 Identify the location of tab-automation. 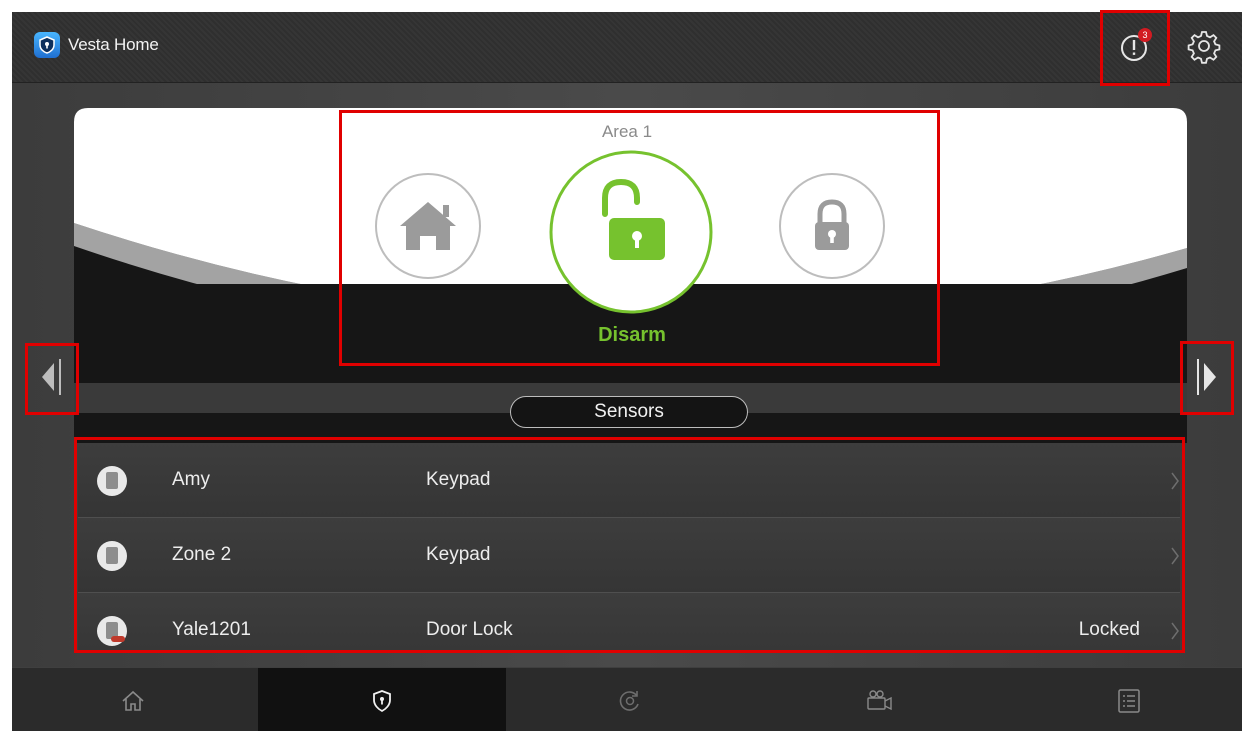
(630, 699).